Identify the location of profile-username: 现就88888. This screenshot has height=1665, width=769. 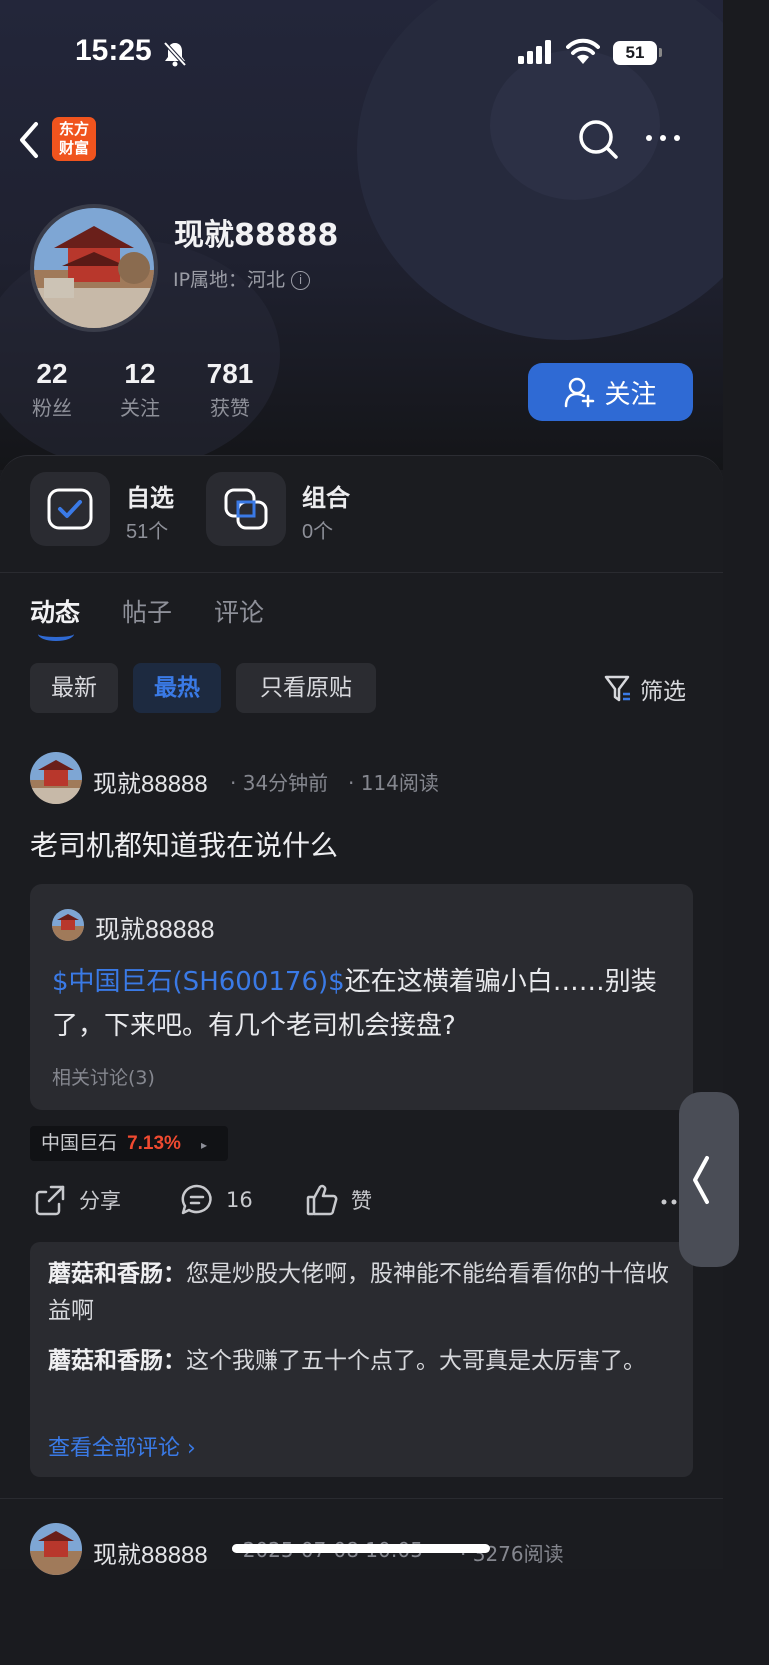
(256, 235).